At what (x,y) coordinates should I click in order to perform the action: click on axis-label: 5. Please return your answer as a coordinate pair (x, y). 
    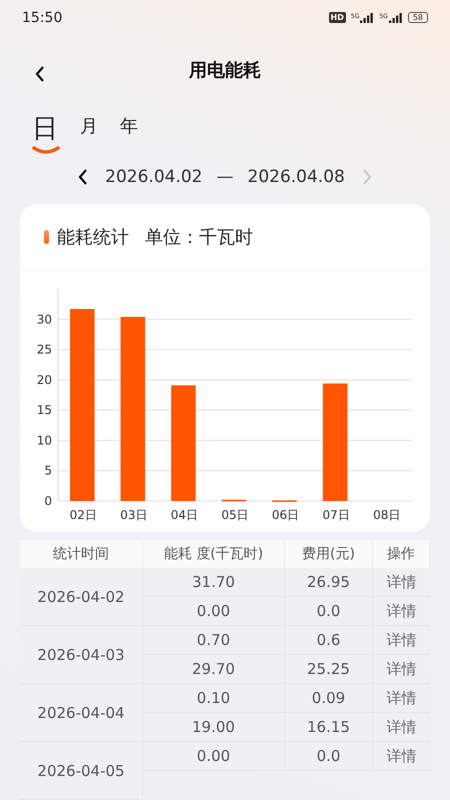
    Looking at the image, I should click on (48, 471).